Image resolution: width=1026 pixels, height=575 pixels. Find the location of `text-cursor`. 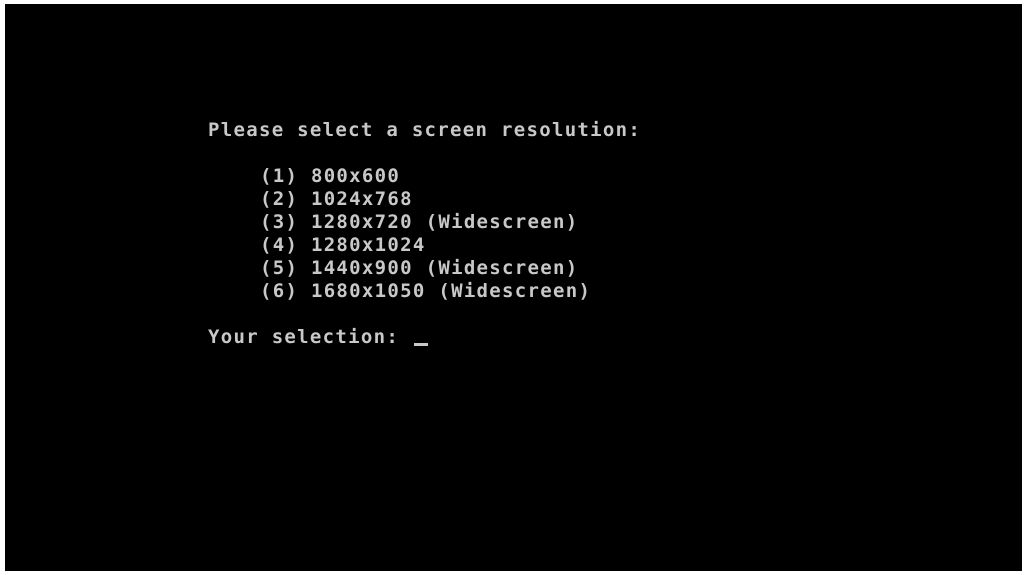

text-cursor is located at coordinates (420, 344).